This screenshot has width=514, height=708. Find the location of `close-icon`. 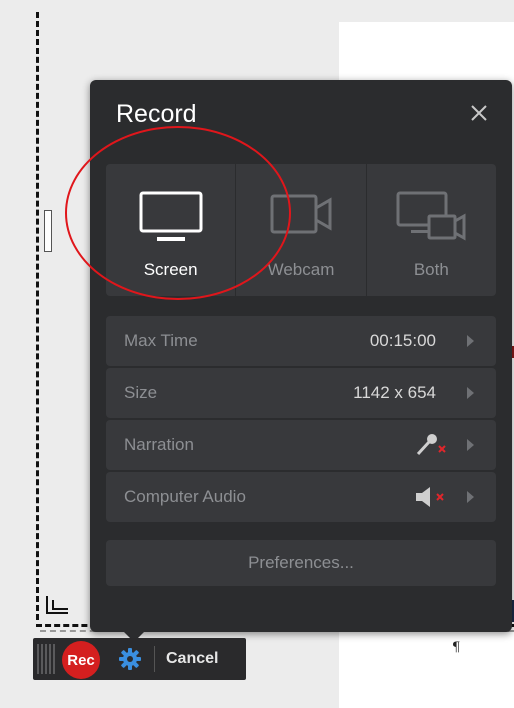

close-icon is located at coordinates (479, 113).